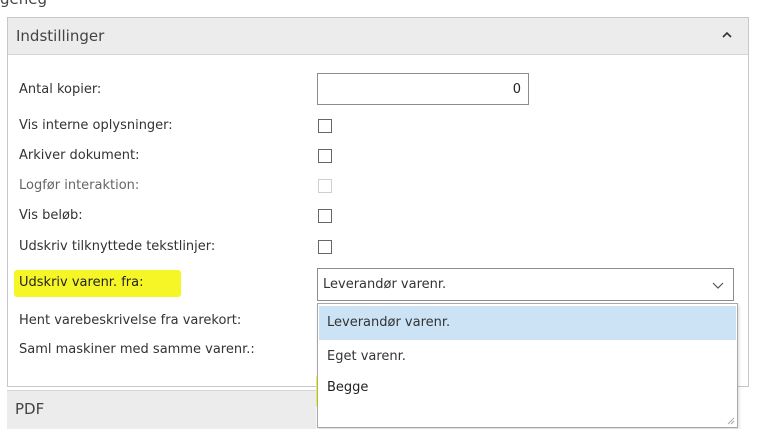  I want to click on settings-panel-header: Indstillinger, so click(378, 36).